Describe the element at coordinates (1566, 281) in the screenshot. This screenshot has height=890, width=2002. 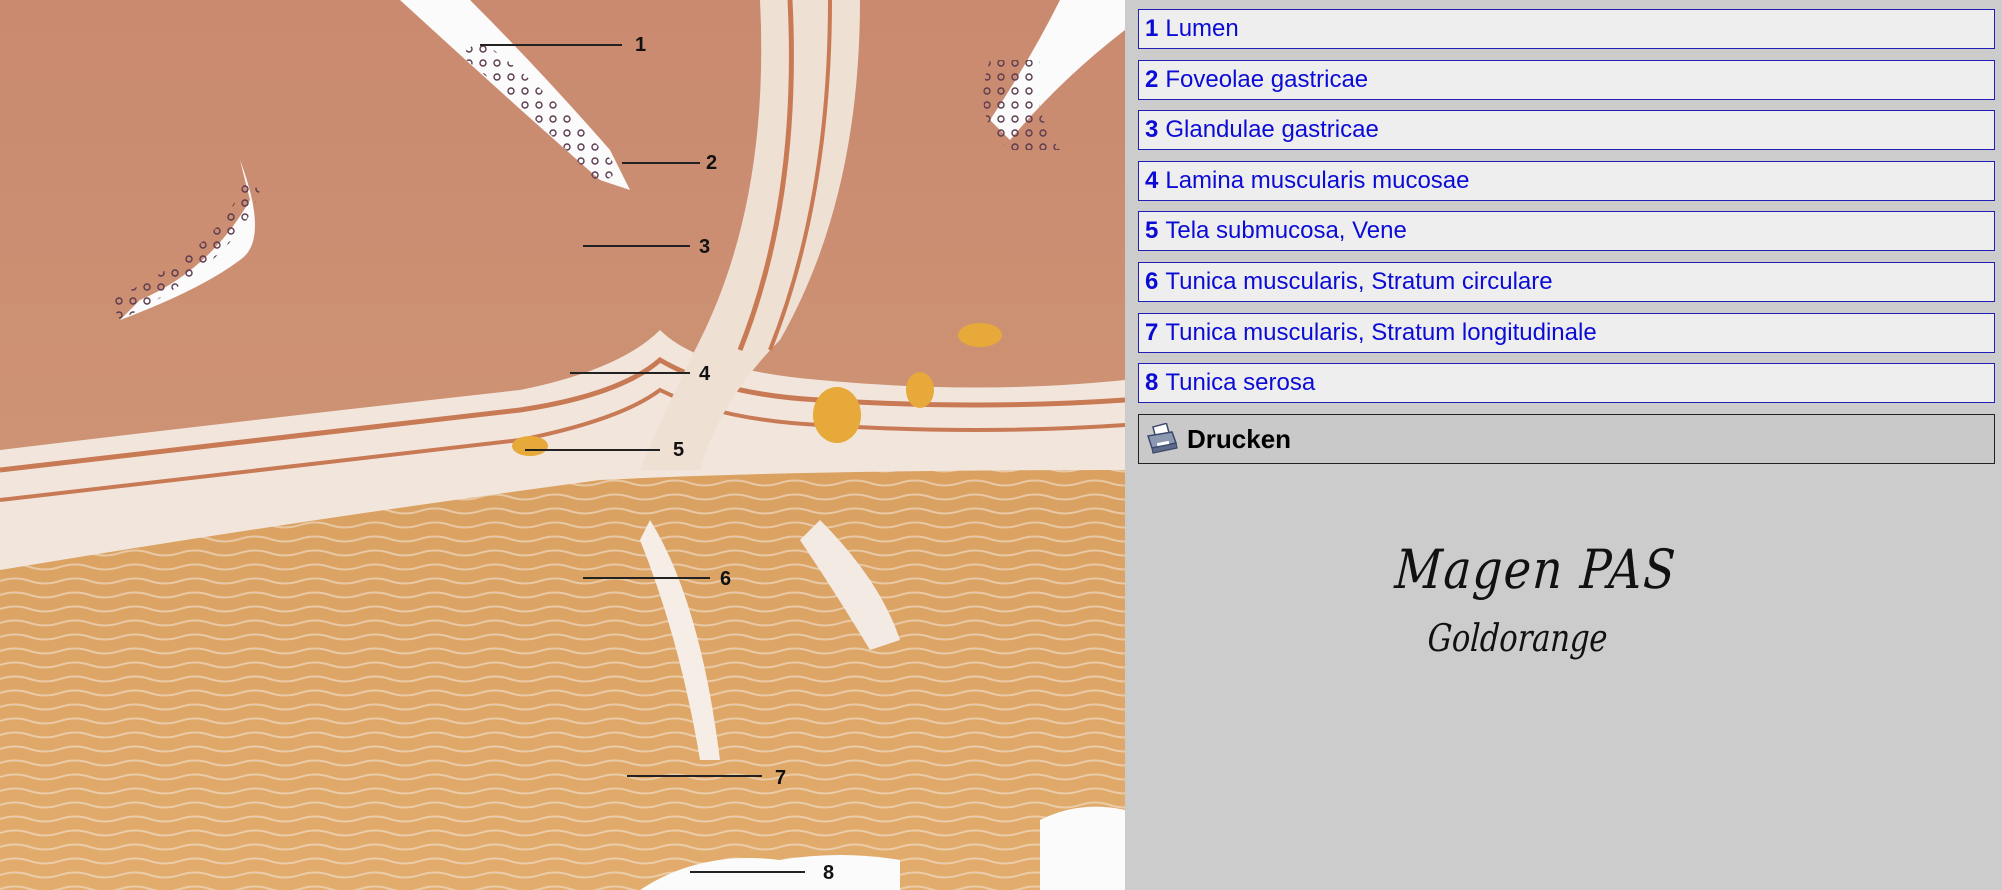
I see `legend-item-stratum-circulare: 6 Tunica muscularis, Stratum circulare` at that location.